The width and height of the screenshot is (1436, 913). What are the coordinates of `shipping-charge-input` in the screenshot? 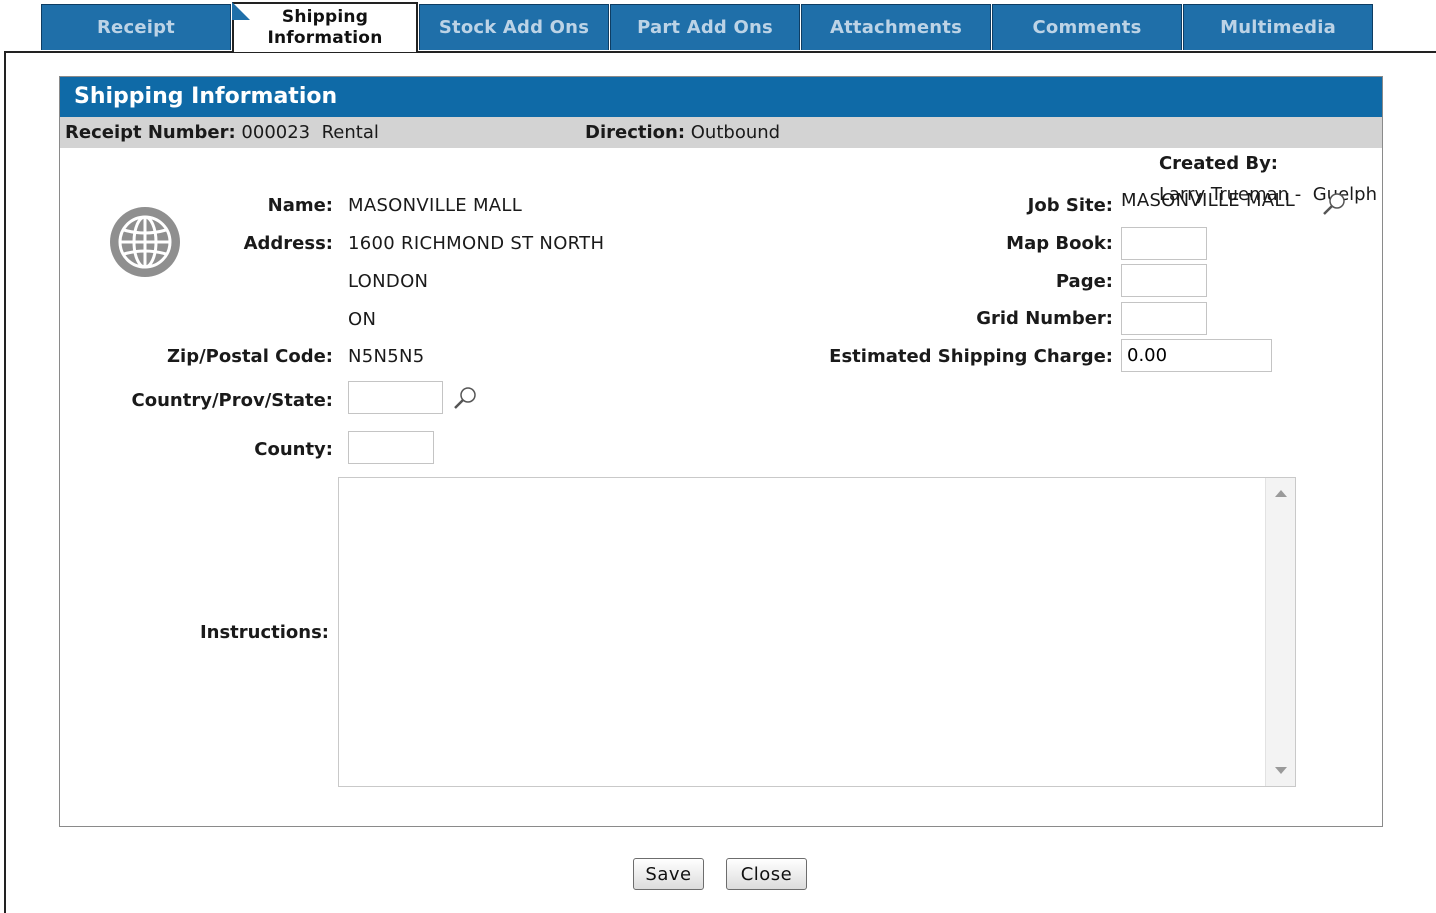 It's located at (1196, 355).